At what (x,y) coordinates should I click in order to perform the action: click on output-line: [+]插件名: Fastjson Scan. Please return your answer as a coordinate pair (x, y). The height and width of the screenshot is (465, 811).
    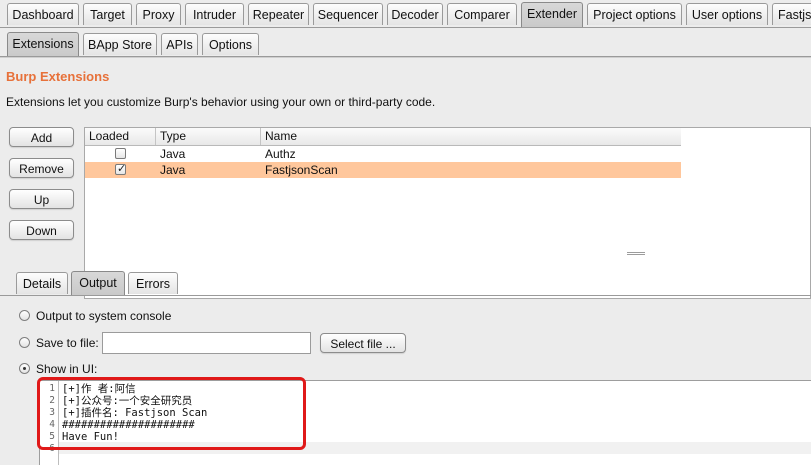
    Looking at the image, I should click on (135, 413).